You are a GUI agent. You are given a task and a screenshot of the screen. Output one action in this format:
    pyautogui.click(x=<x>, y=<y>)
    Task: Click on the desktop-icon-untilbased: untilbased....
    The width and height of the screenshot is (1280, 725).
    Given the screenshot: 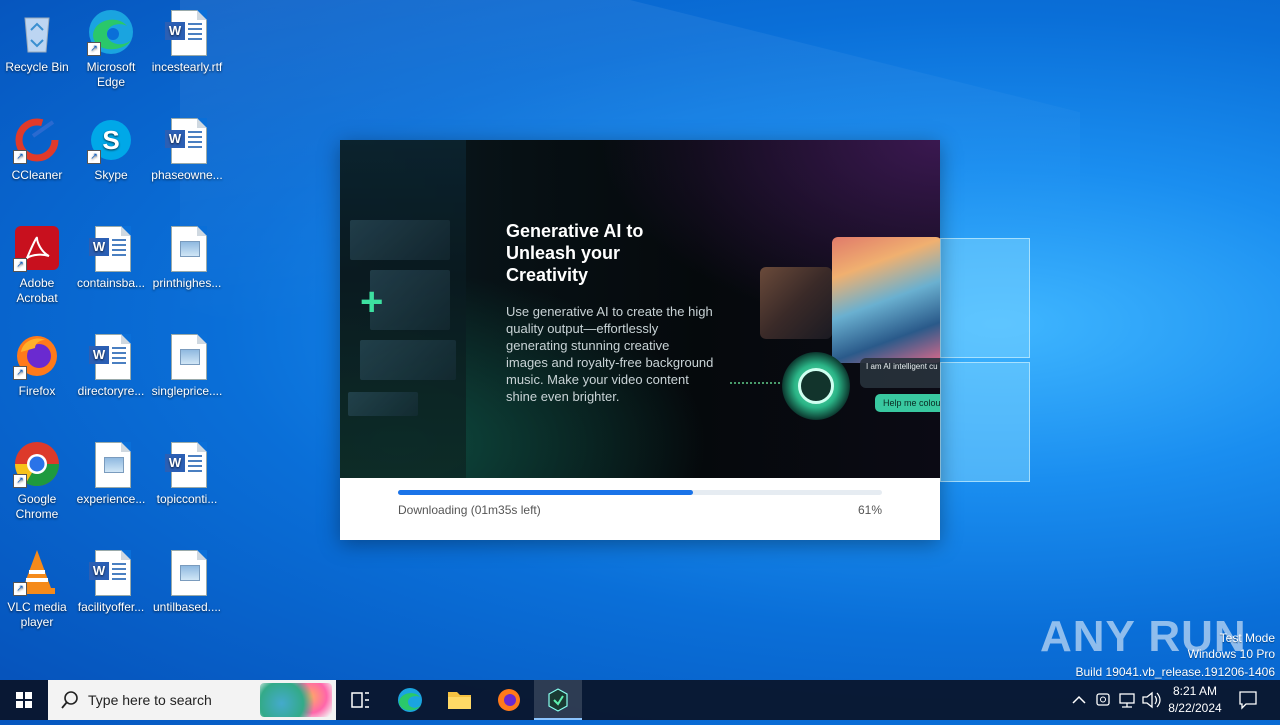 What is the action you would take?
    pyautogui.click(x=187, y=581)
    